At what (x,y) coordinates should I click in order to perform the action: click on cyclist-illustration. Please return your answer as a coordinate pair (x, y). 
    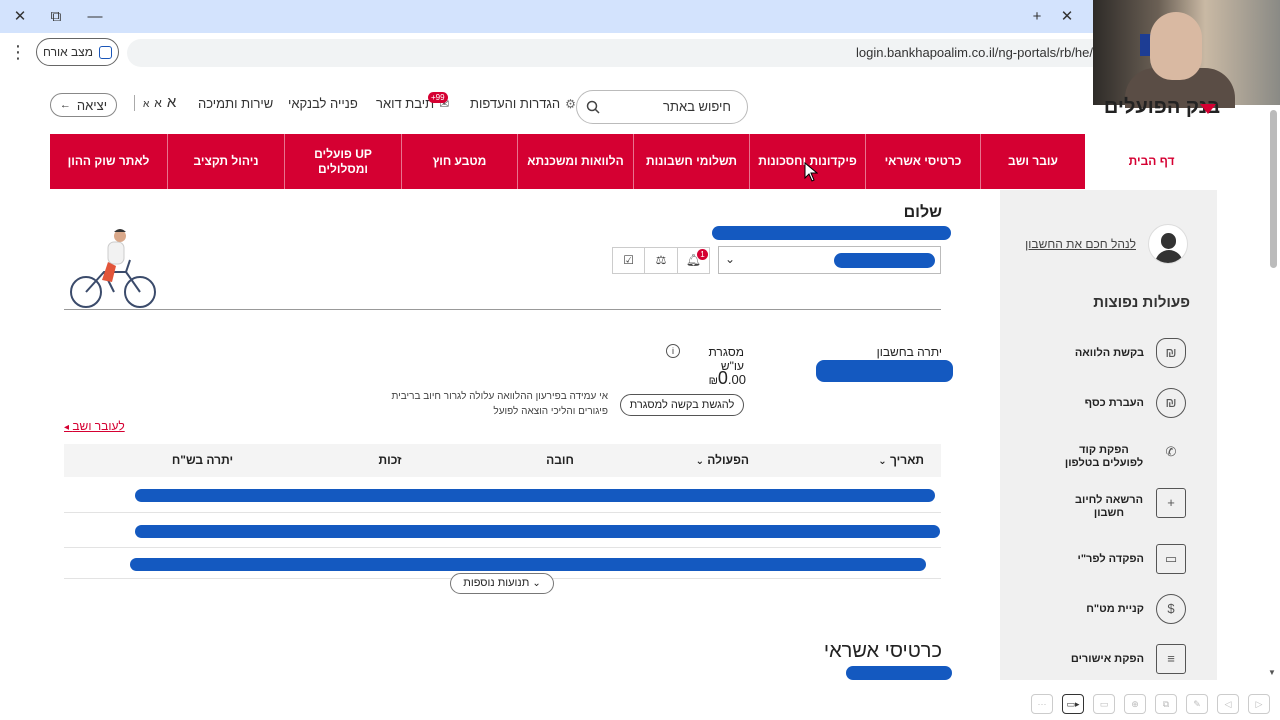
    Looking at the image, I should click on (113, 268).